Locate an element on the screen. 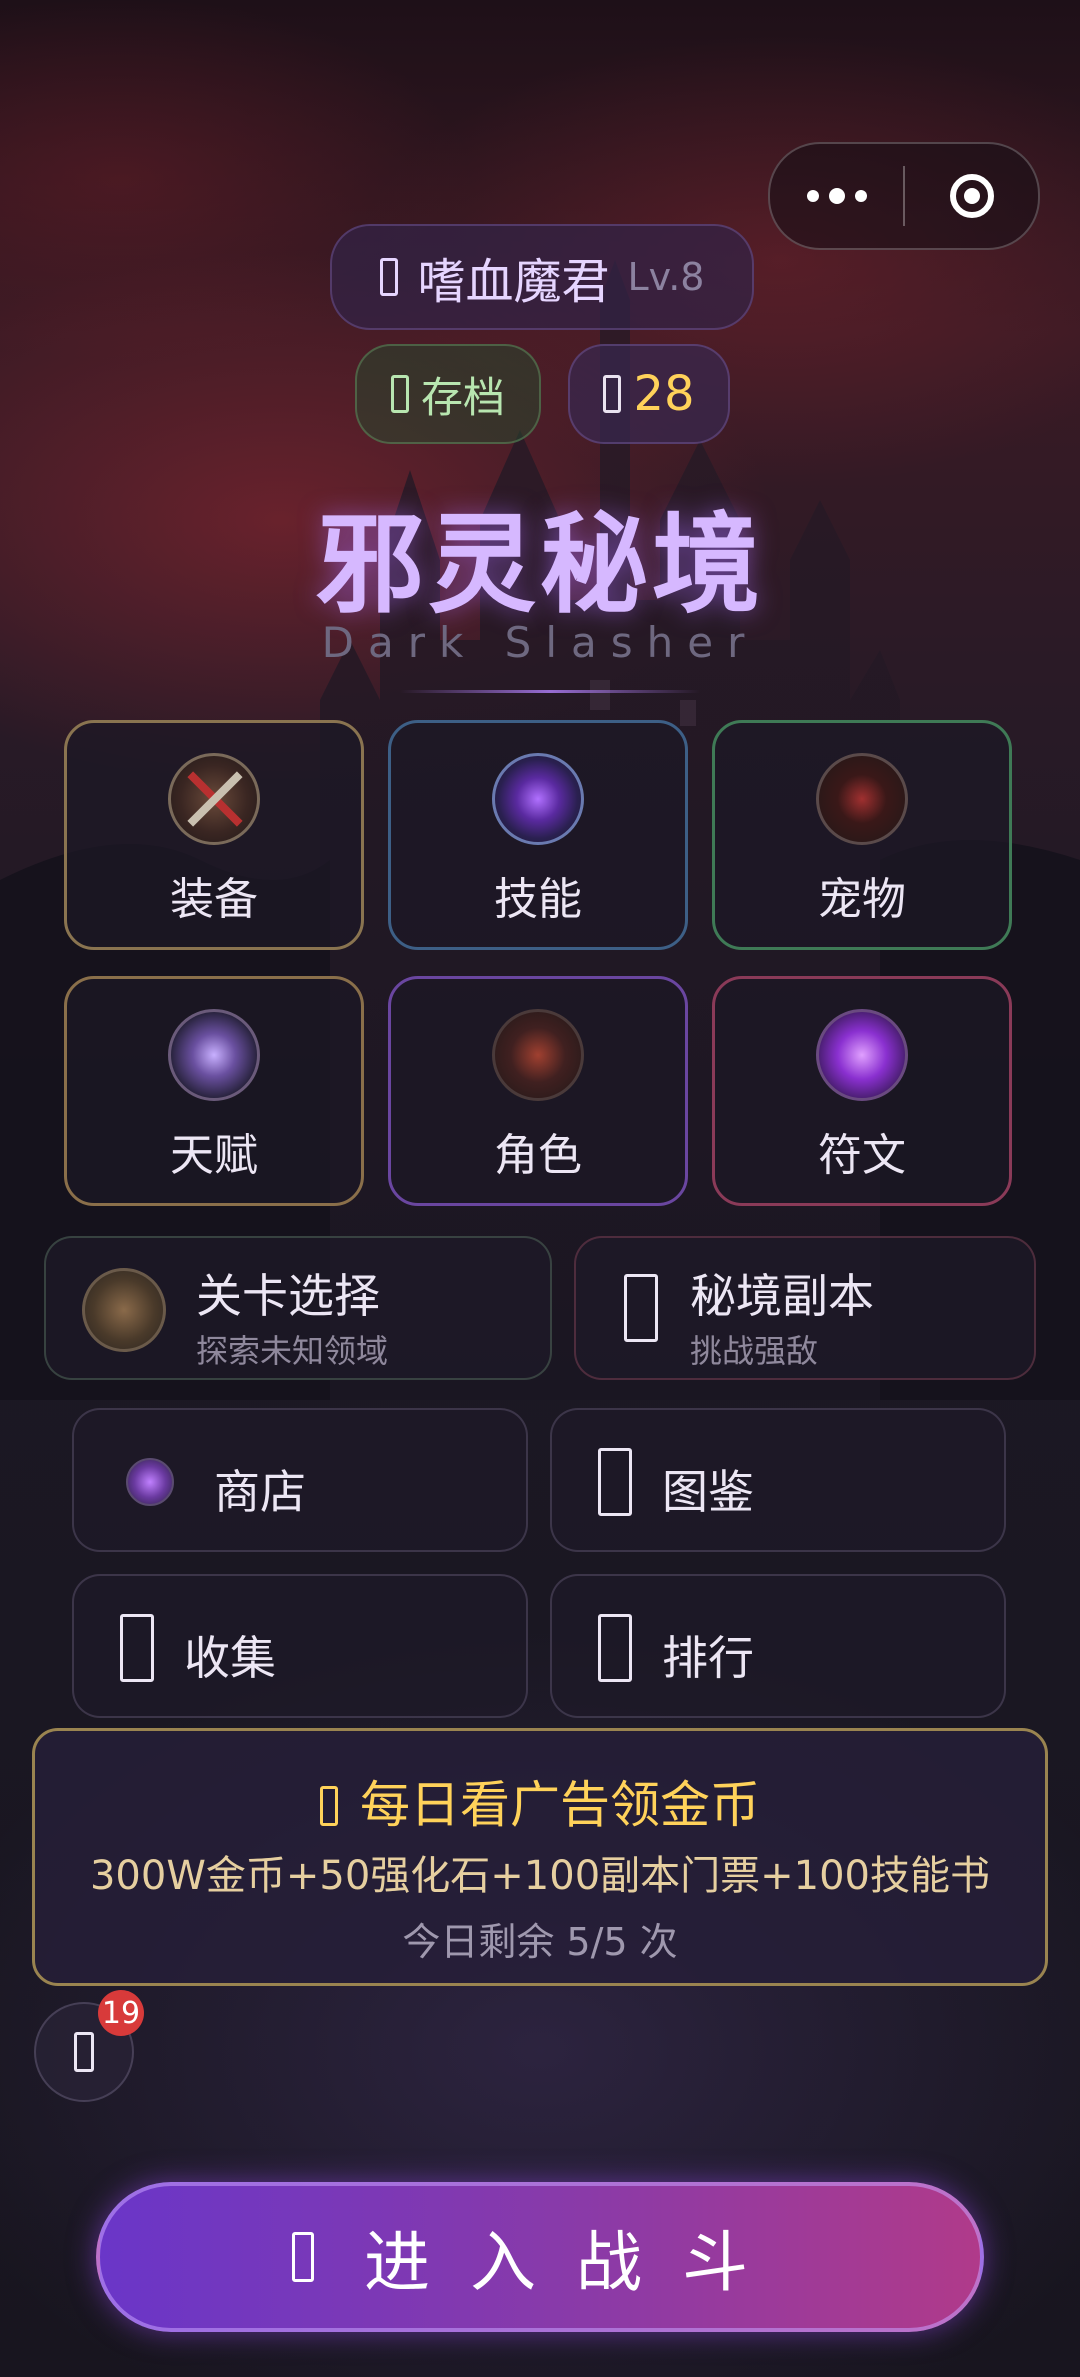 The height and width of the screenshot is (2377, 1080). ad-reward-contents: 300W金币+50强化石+100副本门票+100技能书 is located at coordinates (540, 1876).